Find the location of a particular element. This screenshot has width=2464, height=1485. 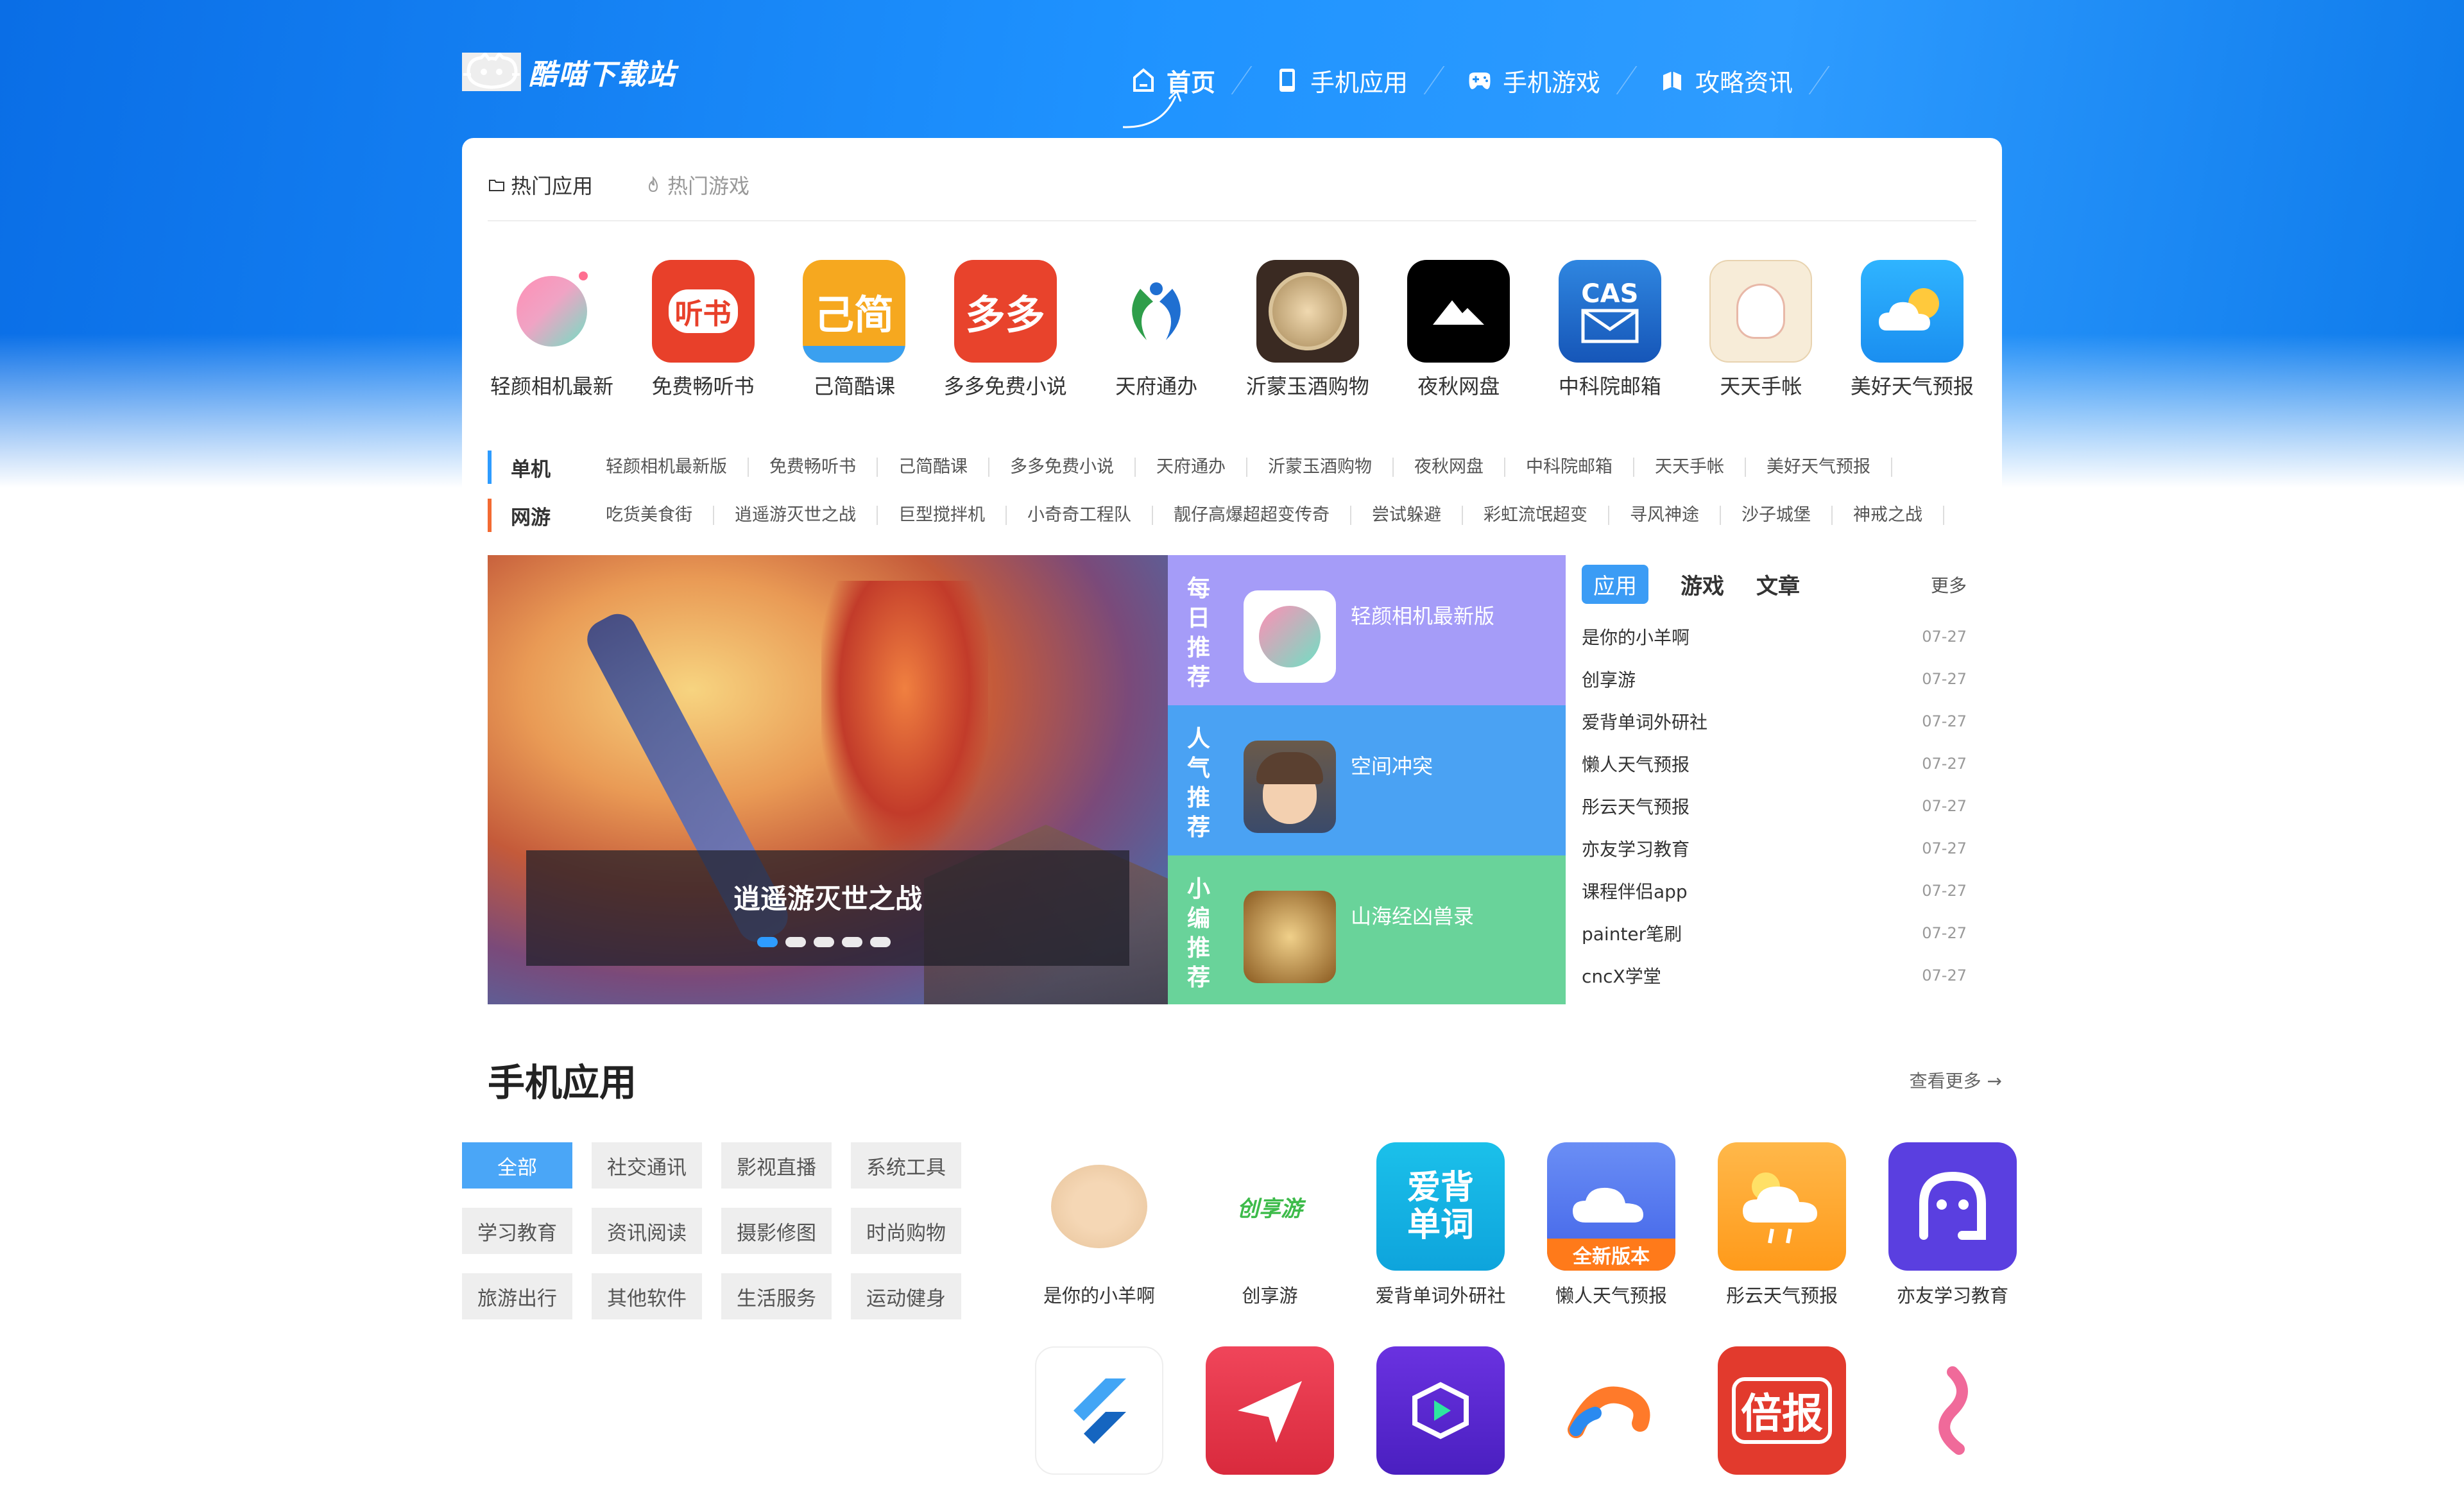

rec-vertical-label: 人 气 推 荐 is located at coordinates (1199, 784).